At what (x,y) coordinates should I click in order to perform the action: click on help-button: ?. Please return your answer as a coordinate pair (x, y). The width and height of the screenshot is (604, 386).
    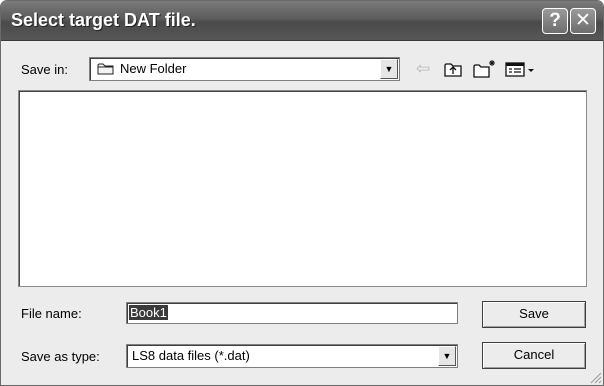
    Looking at the image, I should click on (555, 21).